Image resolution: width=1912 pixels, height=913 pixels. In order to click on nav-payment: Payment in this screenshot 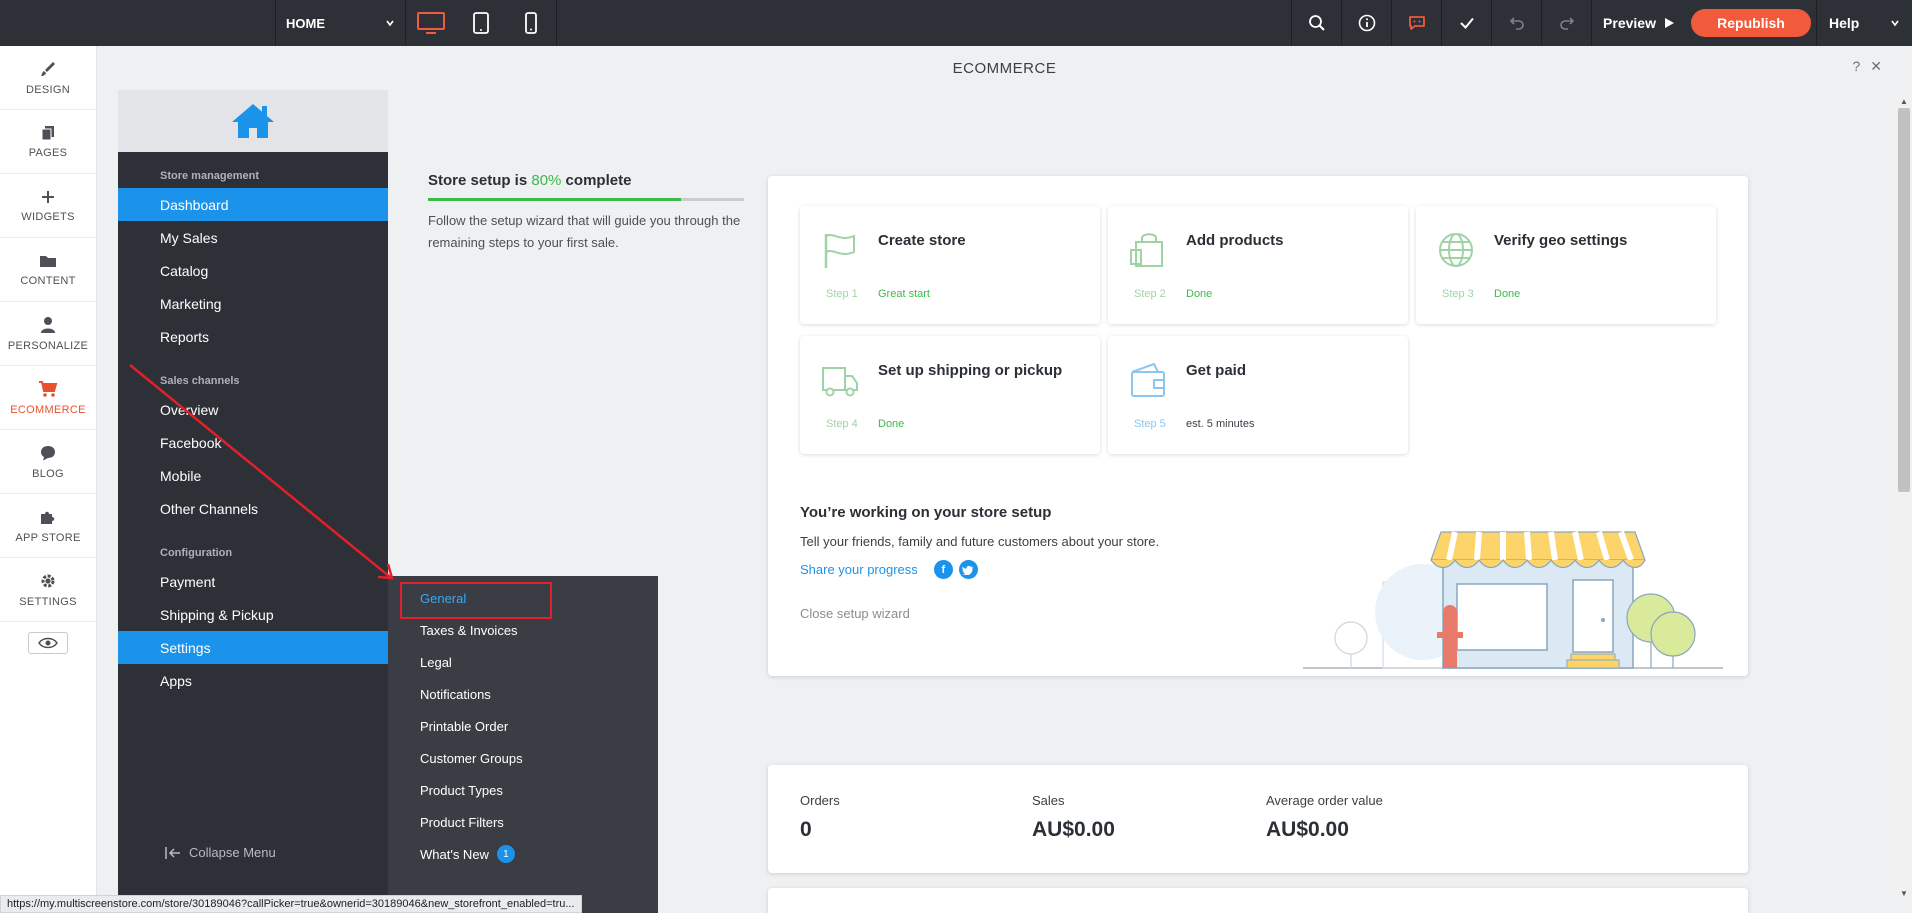, I will do `click(253, 581)`.